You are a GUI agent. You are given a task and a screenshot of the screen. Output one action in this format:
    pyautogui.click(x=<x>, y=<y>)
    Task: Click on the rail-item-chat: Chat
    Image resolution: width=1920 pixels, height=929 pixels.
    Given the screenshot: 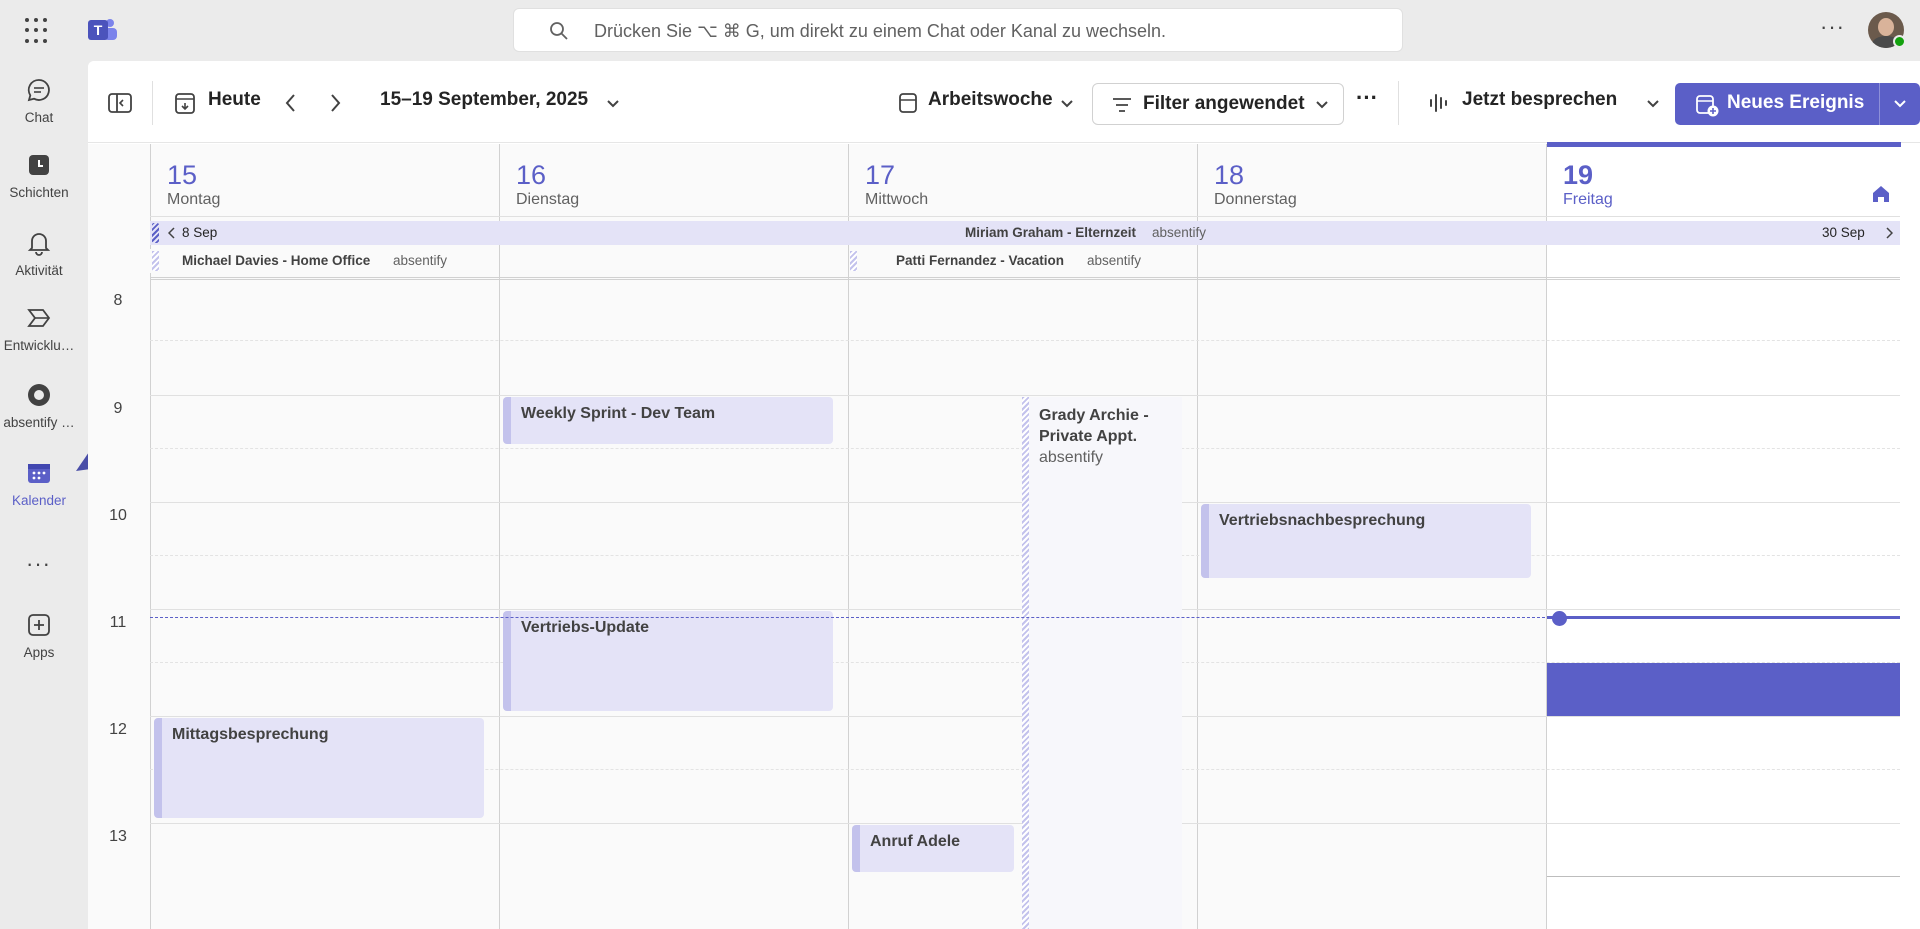 What is the action you would take?
    pyautogui.click(x=39, y=100)
    